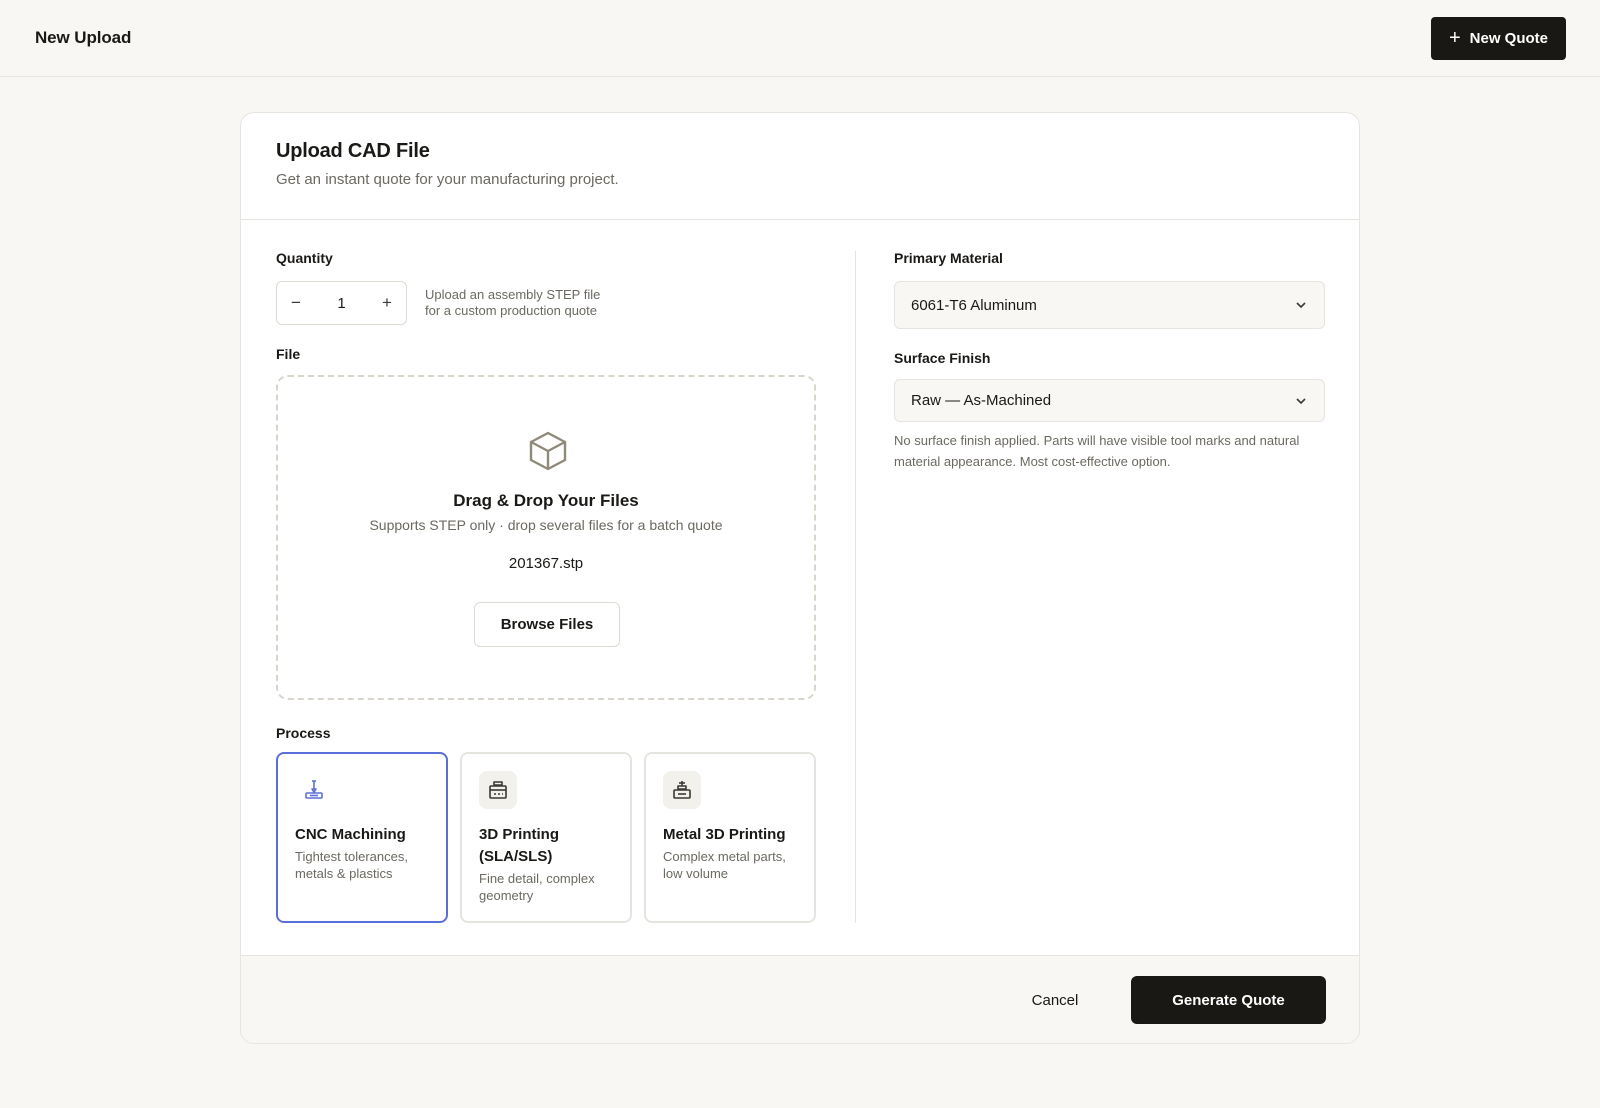  I want to click on quantity-help-line2: for a custom production quote, so click(511, 310).